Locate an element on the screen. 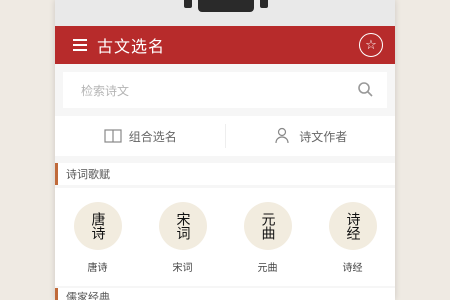  app-header: 古文选名 ☆ is located at coordinates (225, 45).